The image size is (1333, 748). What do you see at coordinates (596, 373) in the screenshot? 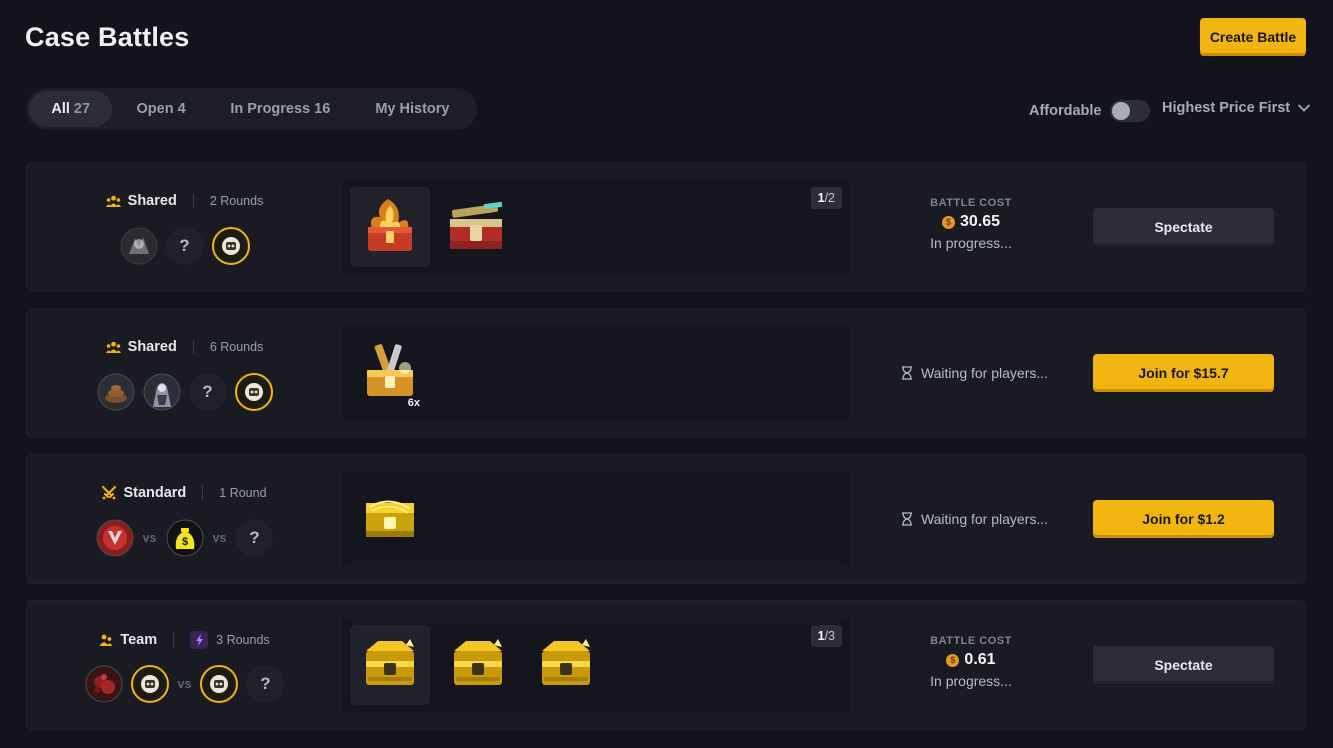
I see `case-strip: 6x` at bounding box center [596, 373].